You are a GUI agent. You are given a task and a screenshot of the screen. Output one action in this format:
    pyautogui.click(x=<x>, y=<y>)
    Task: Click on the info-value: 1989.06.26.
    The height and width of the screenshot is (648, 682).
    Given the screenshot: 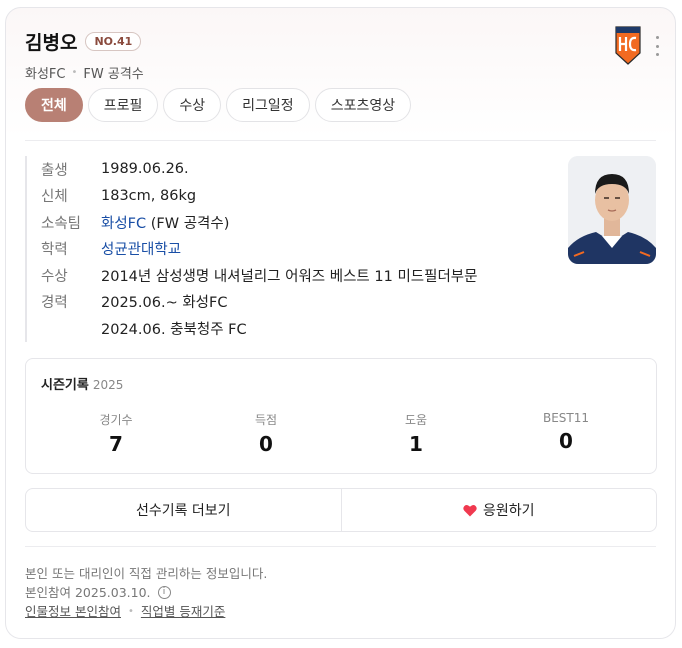 What is the action you would take?
    pyautogui.click(x=145, y=169)
    